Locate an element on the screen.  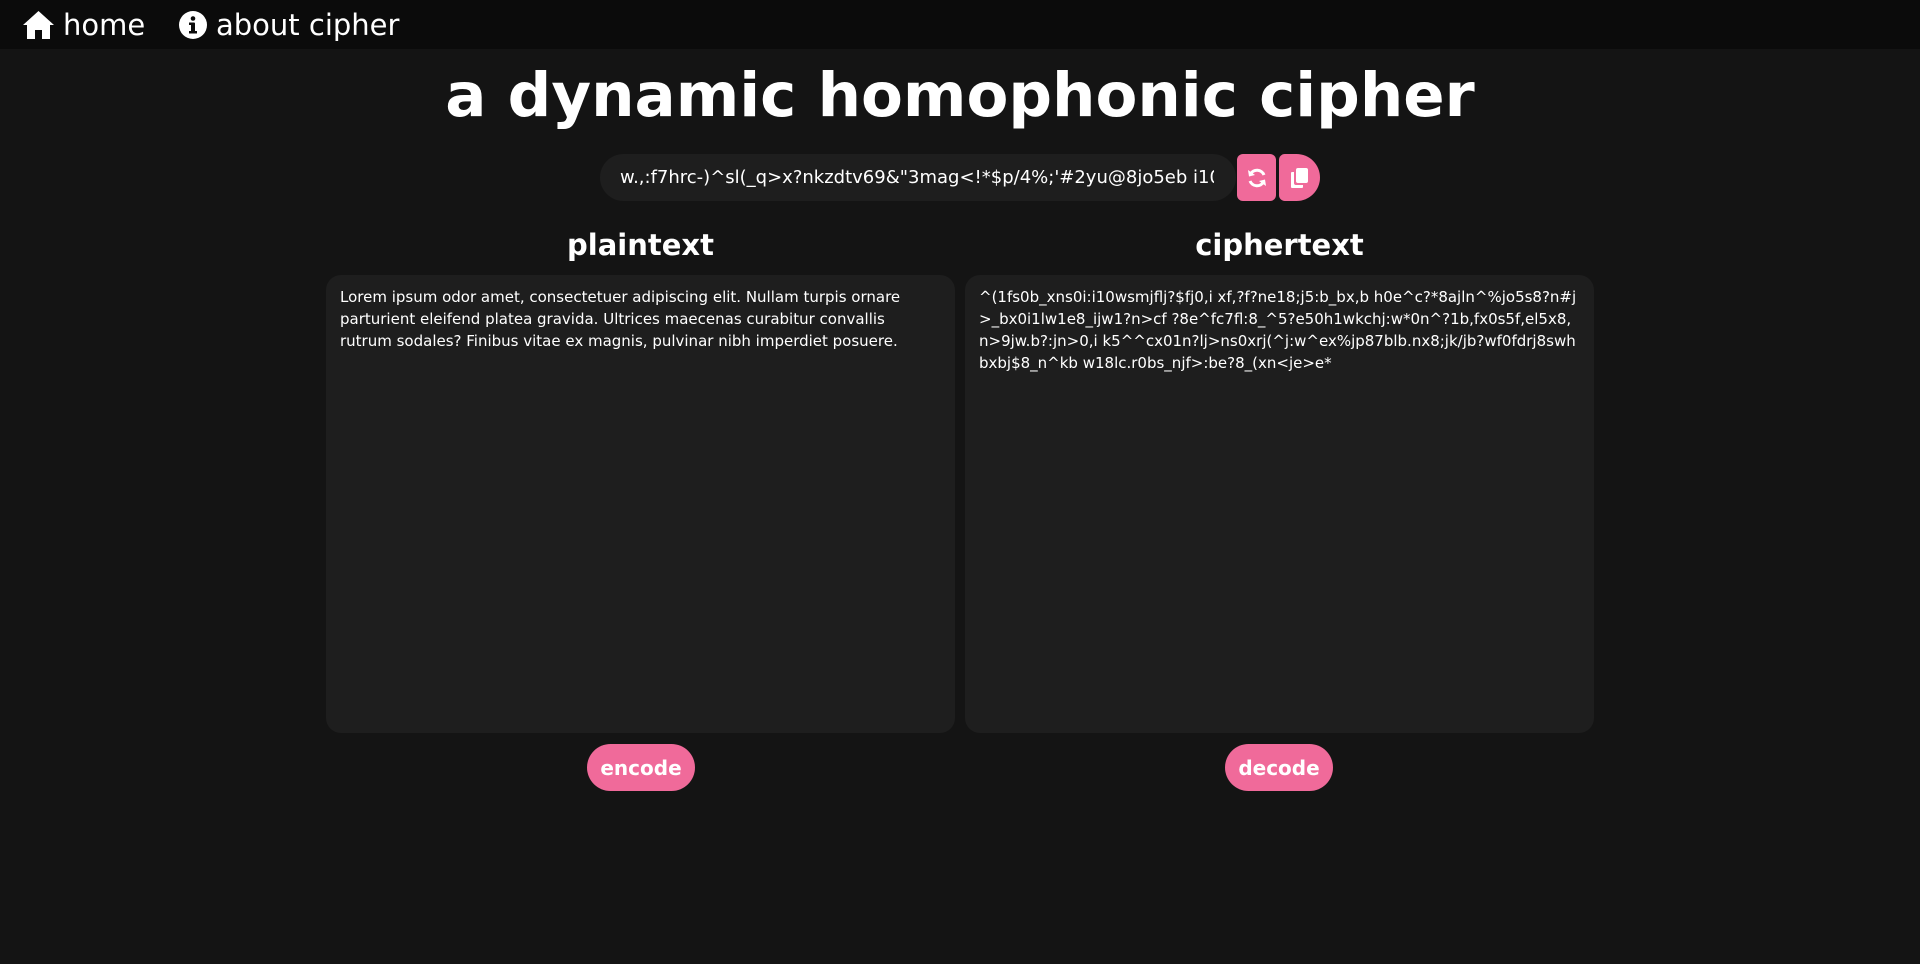
ciphertext-heading: ciphertext is located at coordinates (1279, 245).